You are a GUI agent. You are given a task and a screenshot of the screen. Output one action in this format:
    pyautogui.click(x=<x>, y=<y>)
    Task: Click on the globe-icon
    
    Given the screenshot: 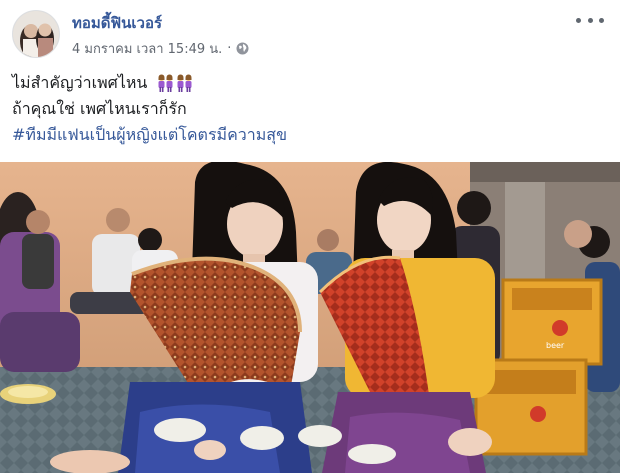 What is the action you would take?
    pyautogui.click(x=242, y=48)
    